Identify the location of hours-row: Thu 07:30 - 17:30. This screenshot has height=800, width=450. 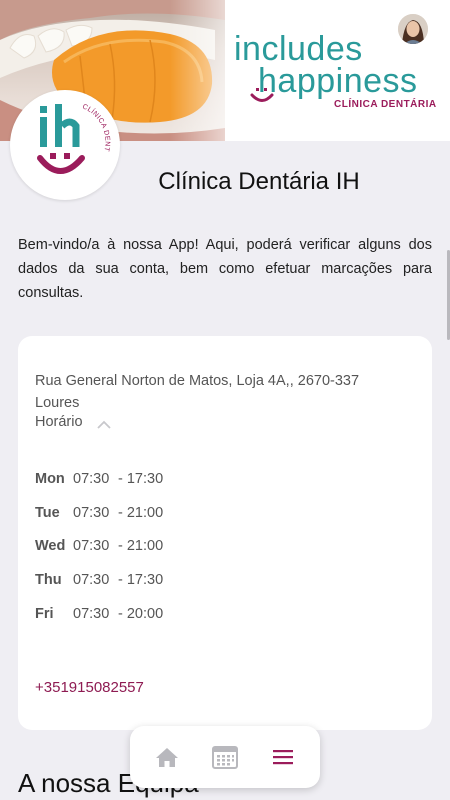
(99, 580).